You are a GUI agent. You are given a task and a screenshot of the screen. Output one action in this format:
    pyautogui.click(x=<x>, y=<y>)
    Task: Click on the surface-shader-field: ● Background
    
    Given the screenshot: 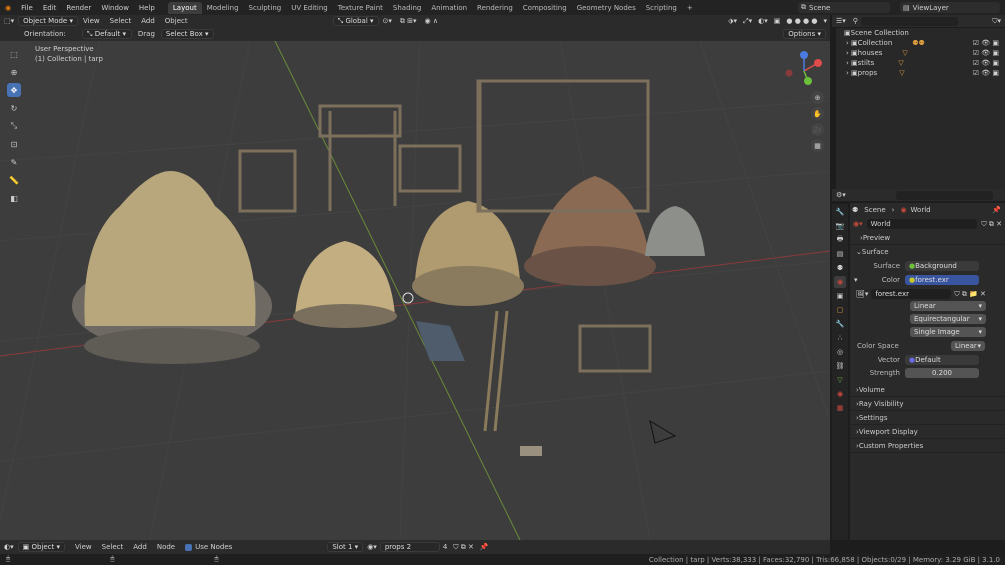 What is the action you would take?
    pyautogui.click(x=942, y=266)
    